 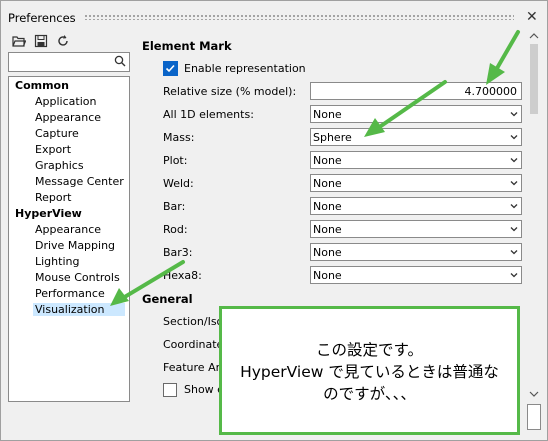 I want to click on mass-value: Sphere, so click(x=332, y=137).